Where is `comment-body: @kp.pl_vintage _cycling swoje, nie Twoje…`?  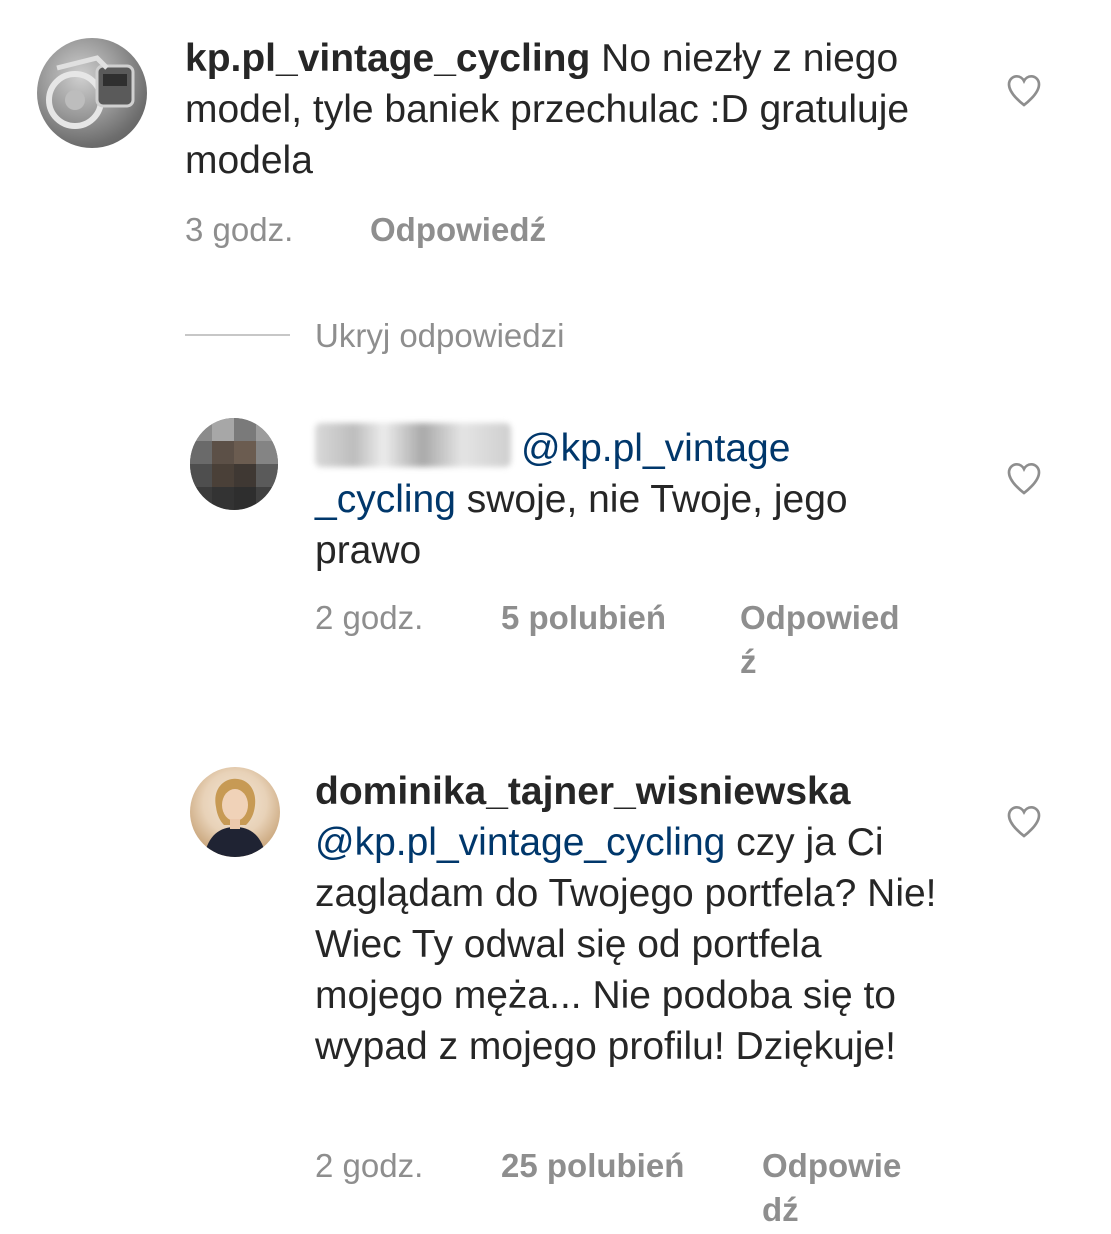
comment-body: @kp.pl_vintage _cycling swoje, nie Twoje… is located at coordinates (625, 499).